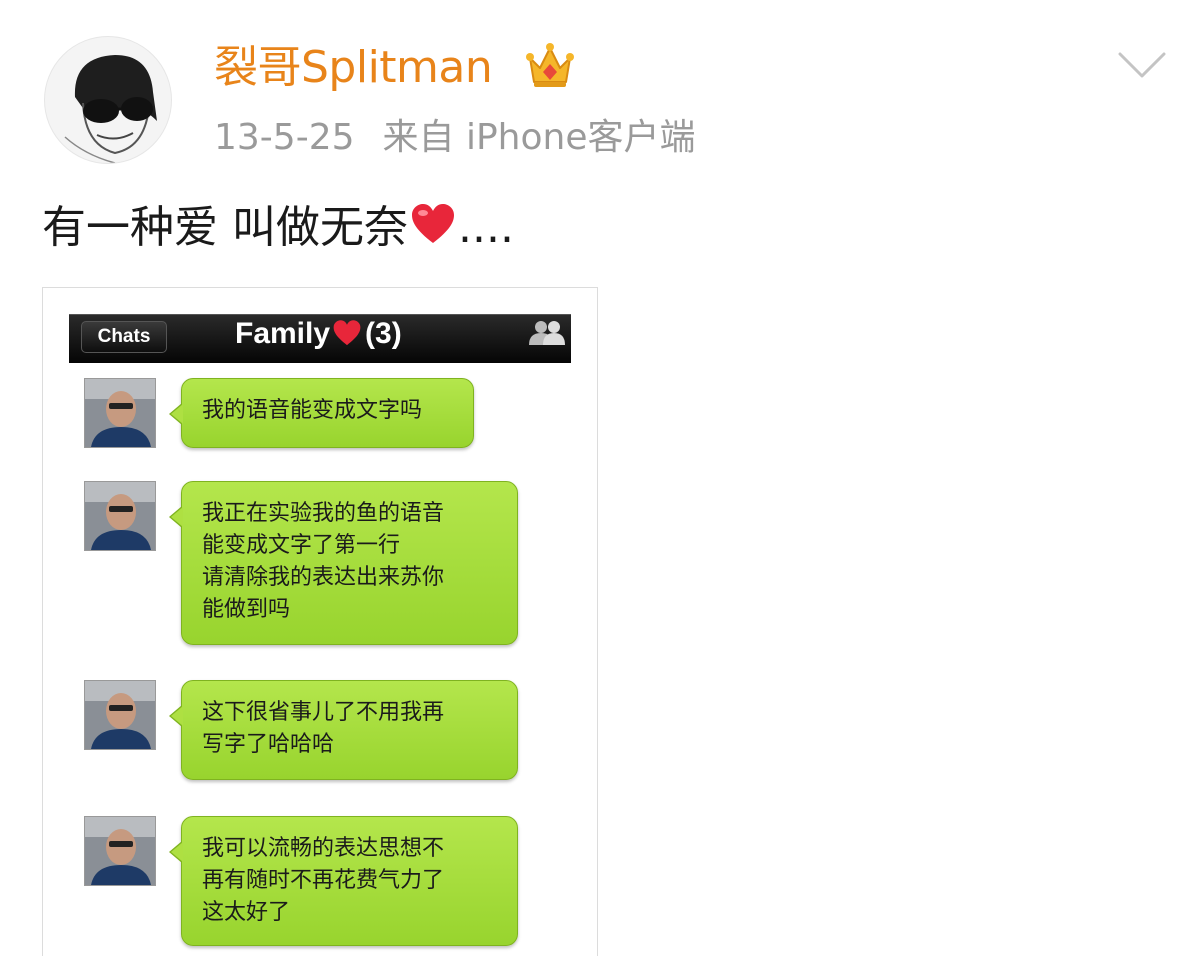 The height and width of the screenshot is (956, 1200). I want to click on crown-icon, so click(550, 65).